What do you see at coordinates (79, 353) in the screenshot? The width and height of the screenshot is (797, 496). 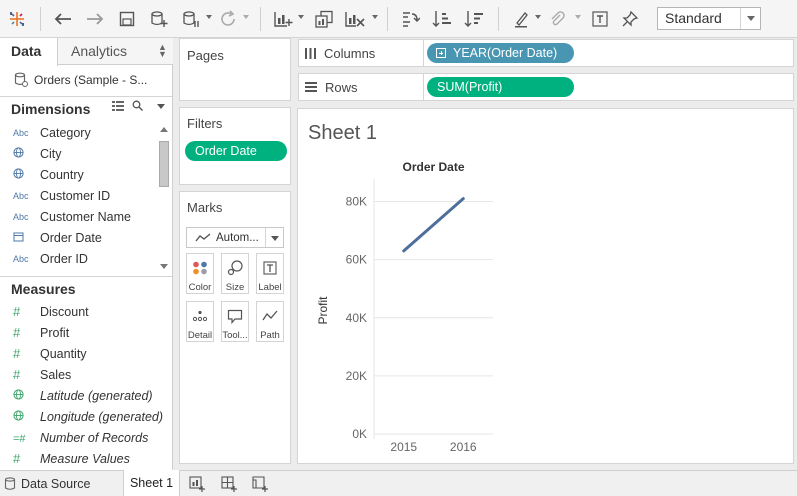 I see `field-item: # Quantity` at bounding box center [79, 353].